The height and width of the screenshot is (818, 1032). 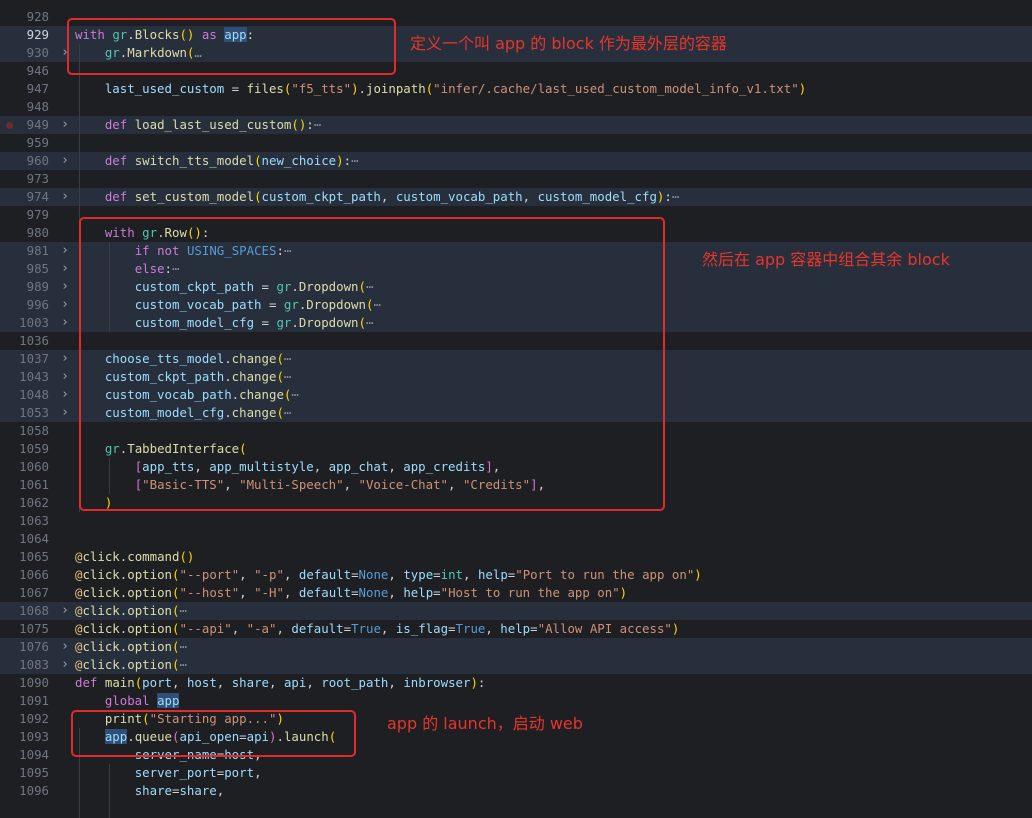 What do you see at coordinates (37, 286) in the screenshot?
I see `line-number: 989` at bounding box center [37, 286].